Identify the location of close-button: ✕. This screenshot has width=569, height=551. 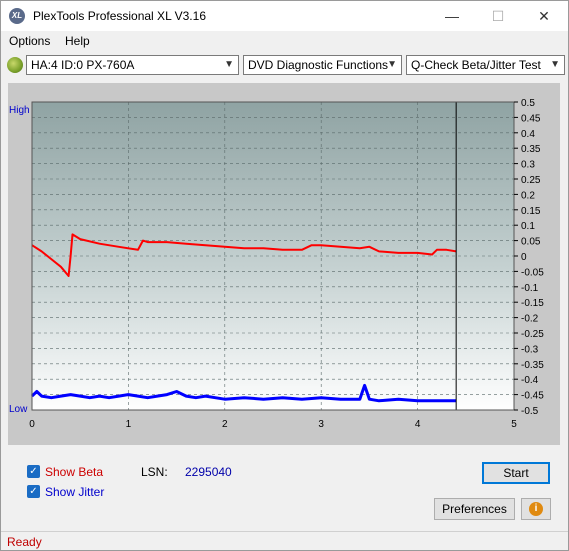
(544, 16).